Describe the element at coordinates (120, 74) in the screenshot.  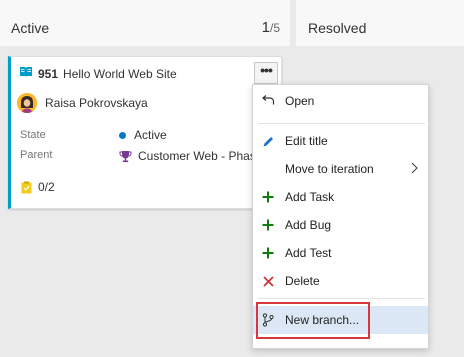
I see `work-item-title: Hello World Web Site` at that location.